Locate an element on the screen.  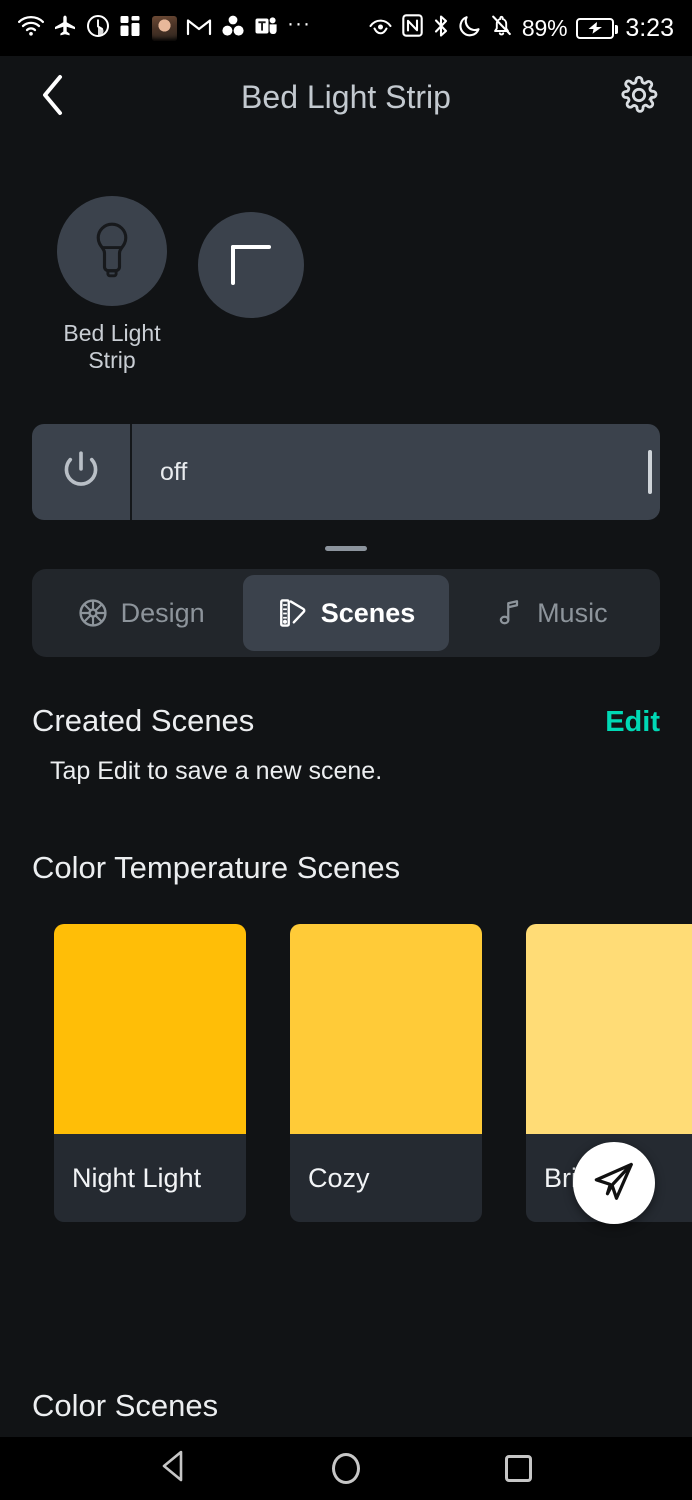
square-recents-icon is located at coordinates (518, 1468).